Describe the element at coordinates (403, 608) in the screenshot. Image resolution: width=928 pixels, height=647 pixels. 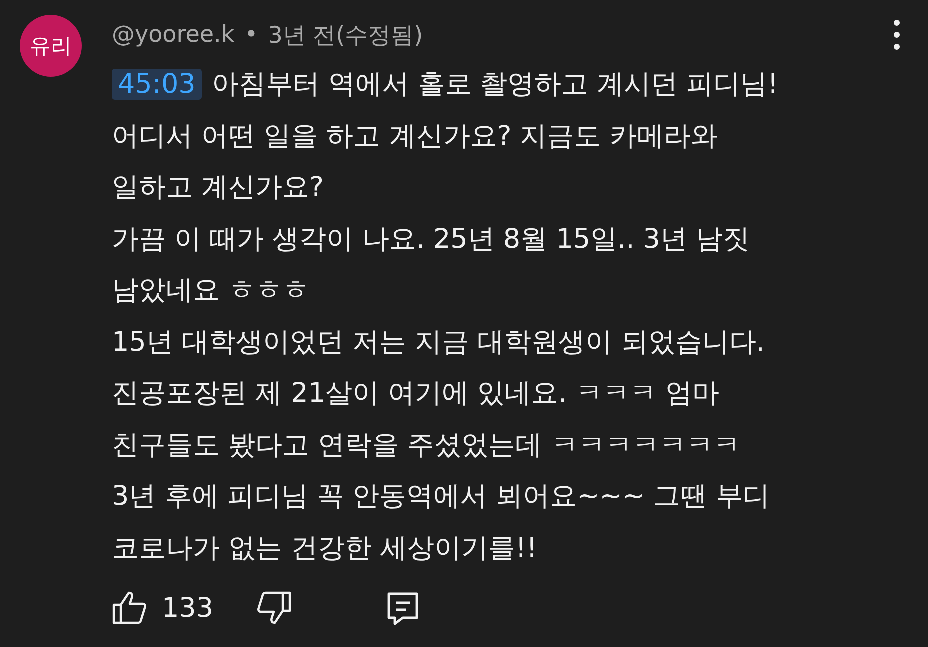
I see `reply-icon` at that location.